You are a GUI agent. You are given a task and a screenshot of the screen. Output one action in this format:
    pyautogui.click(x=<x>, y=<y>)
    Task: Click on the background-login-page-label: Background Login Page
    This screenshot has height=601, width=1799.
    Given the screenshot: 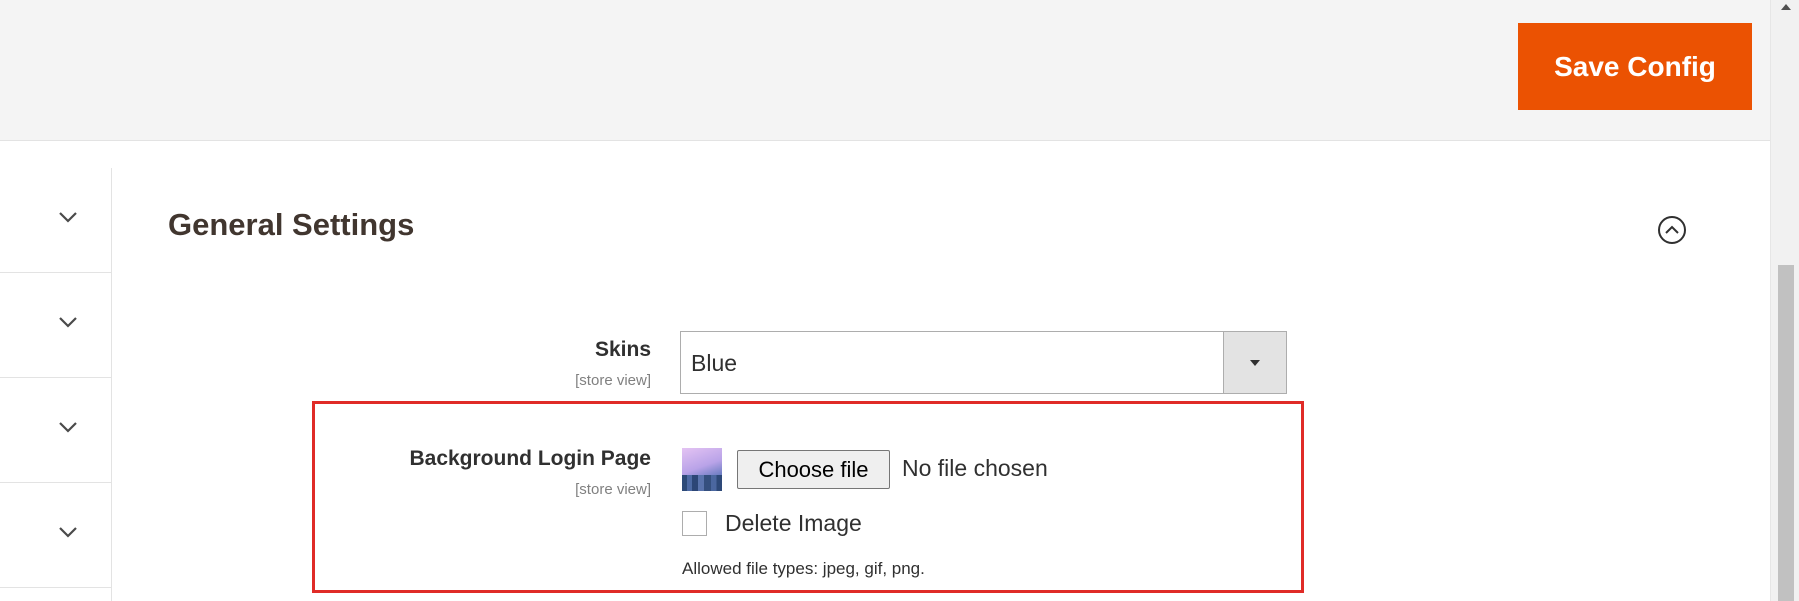 What is the action you would take?
    pyautogui.click(x=530, y=458)
    